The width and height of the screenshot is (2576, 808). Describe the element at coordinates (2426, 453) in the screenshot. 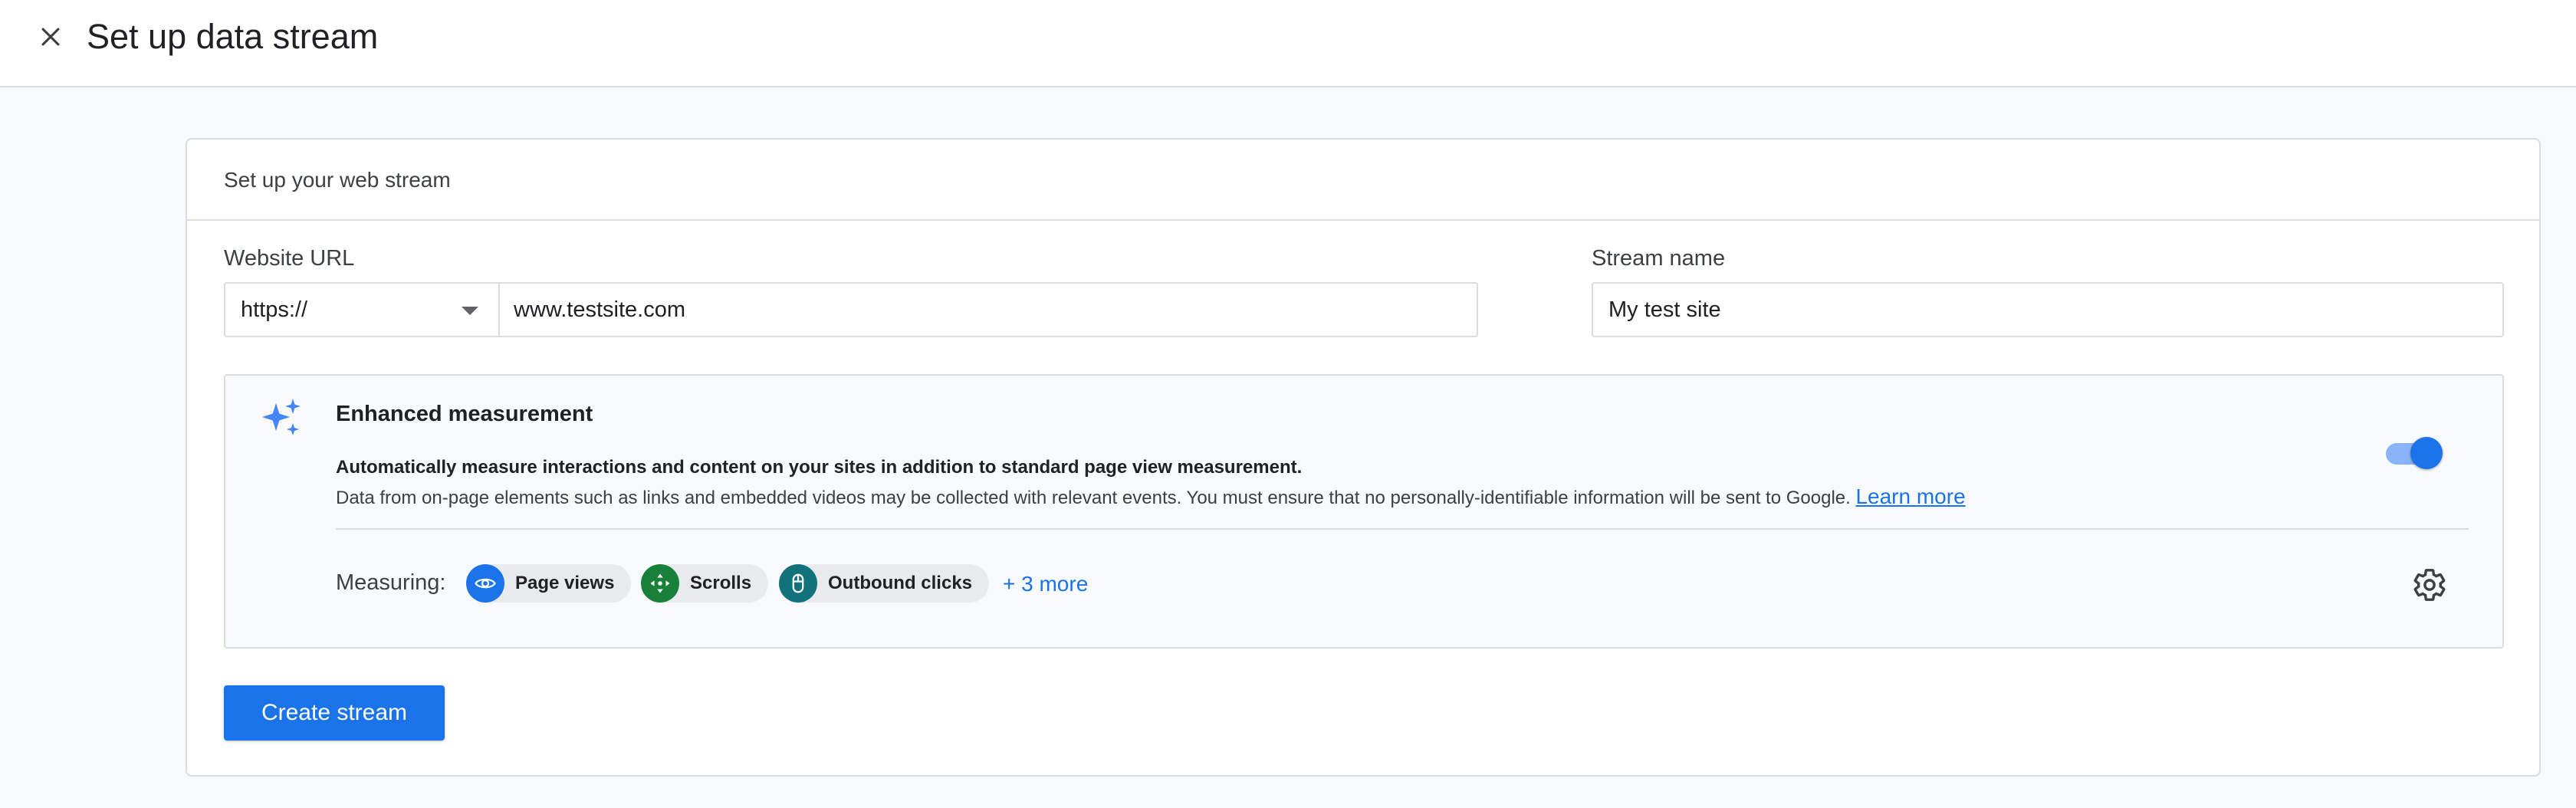

I see `toggle-thumb` at that location.